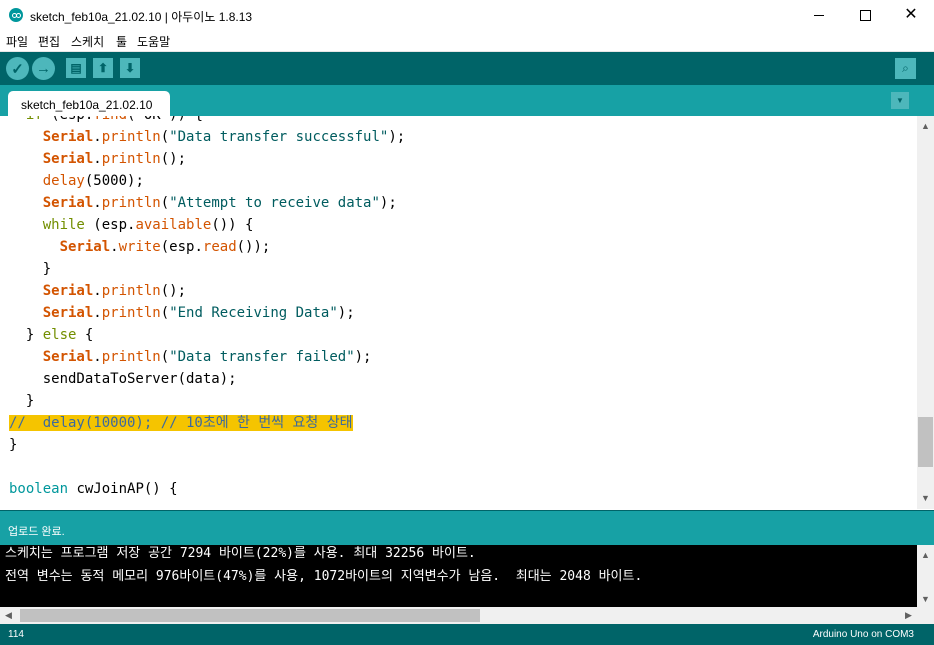 The image size is (934, 645). What do you see at coordinates (819, 15) in the screenshot?
I see `minimize-button` at bounding box center [819, 15].